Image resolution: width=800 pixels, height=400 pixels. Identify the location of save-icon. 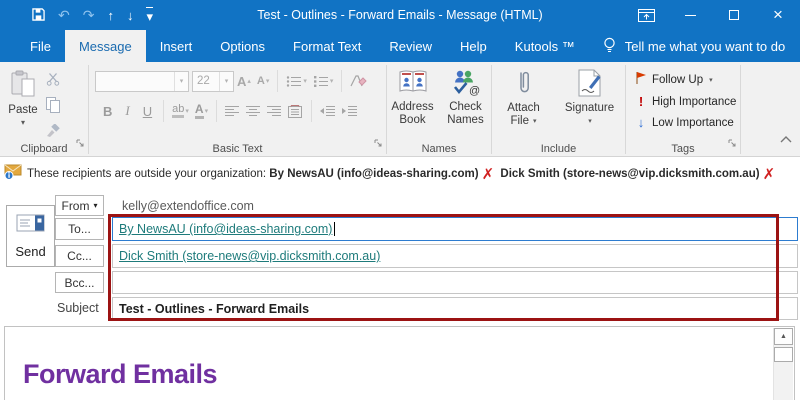
(38, 15).